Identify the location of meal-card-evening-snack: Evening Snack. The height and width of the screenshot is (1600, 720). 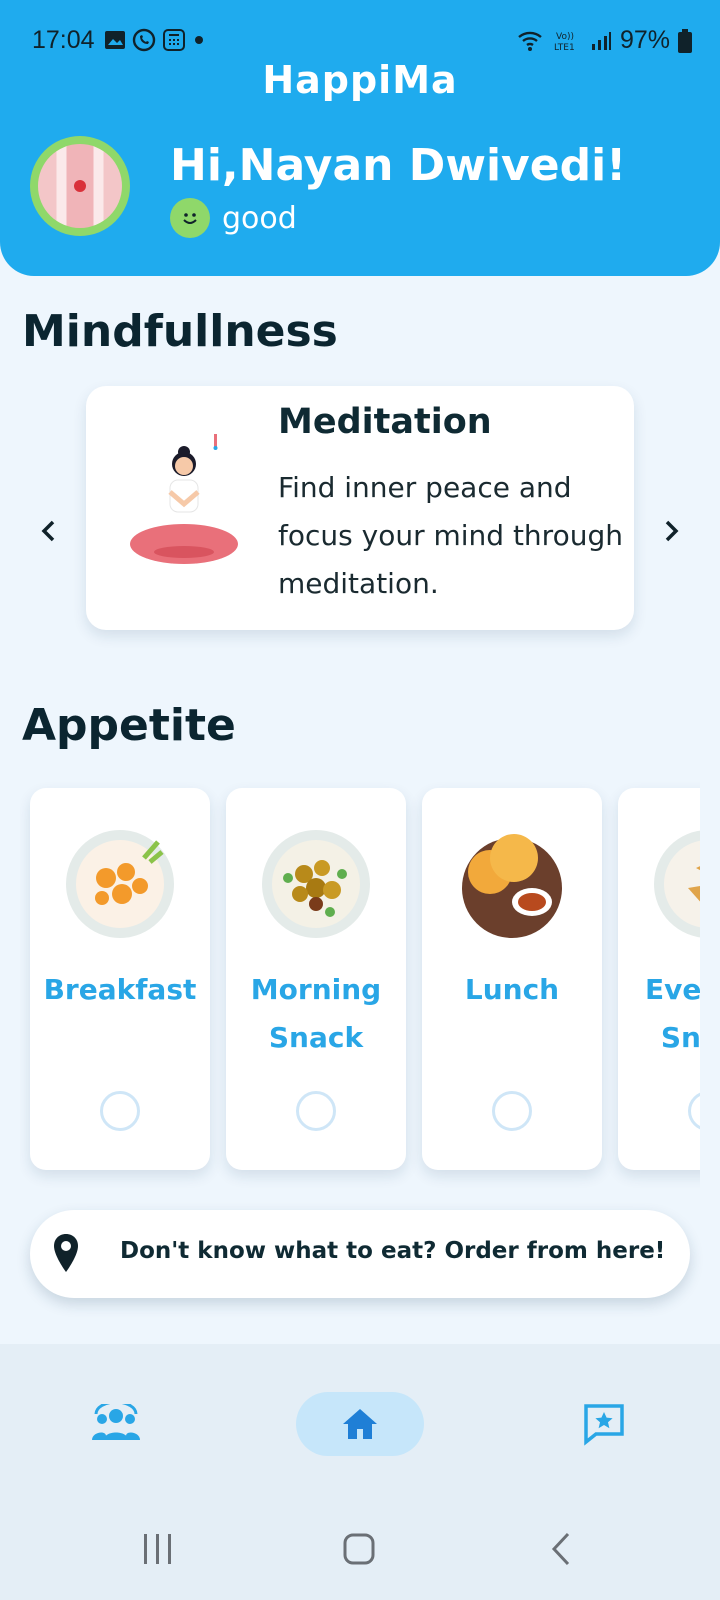
(659, 979).